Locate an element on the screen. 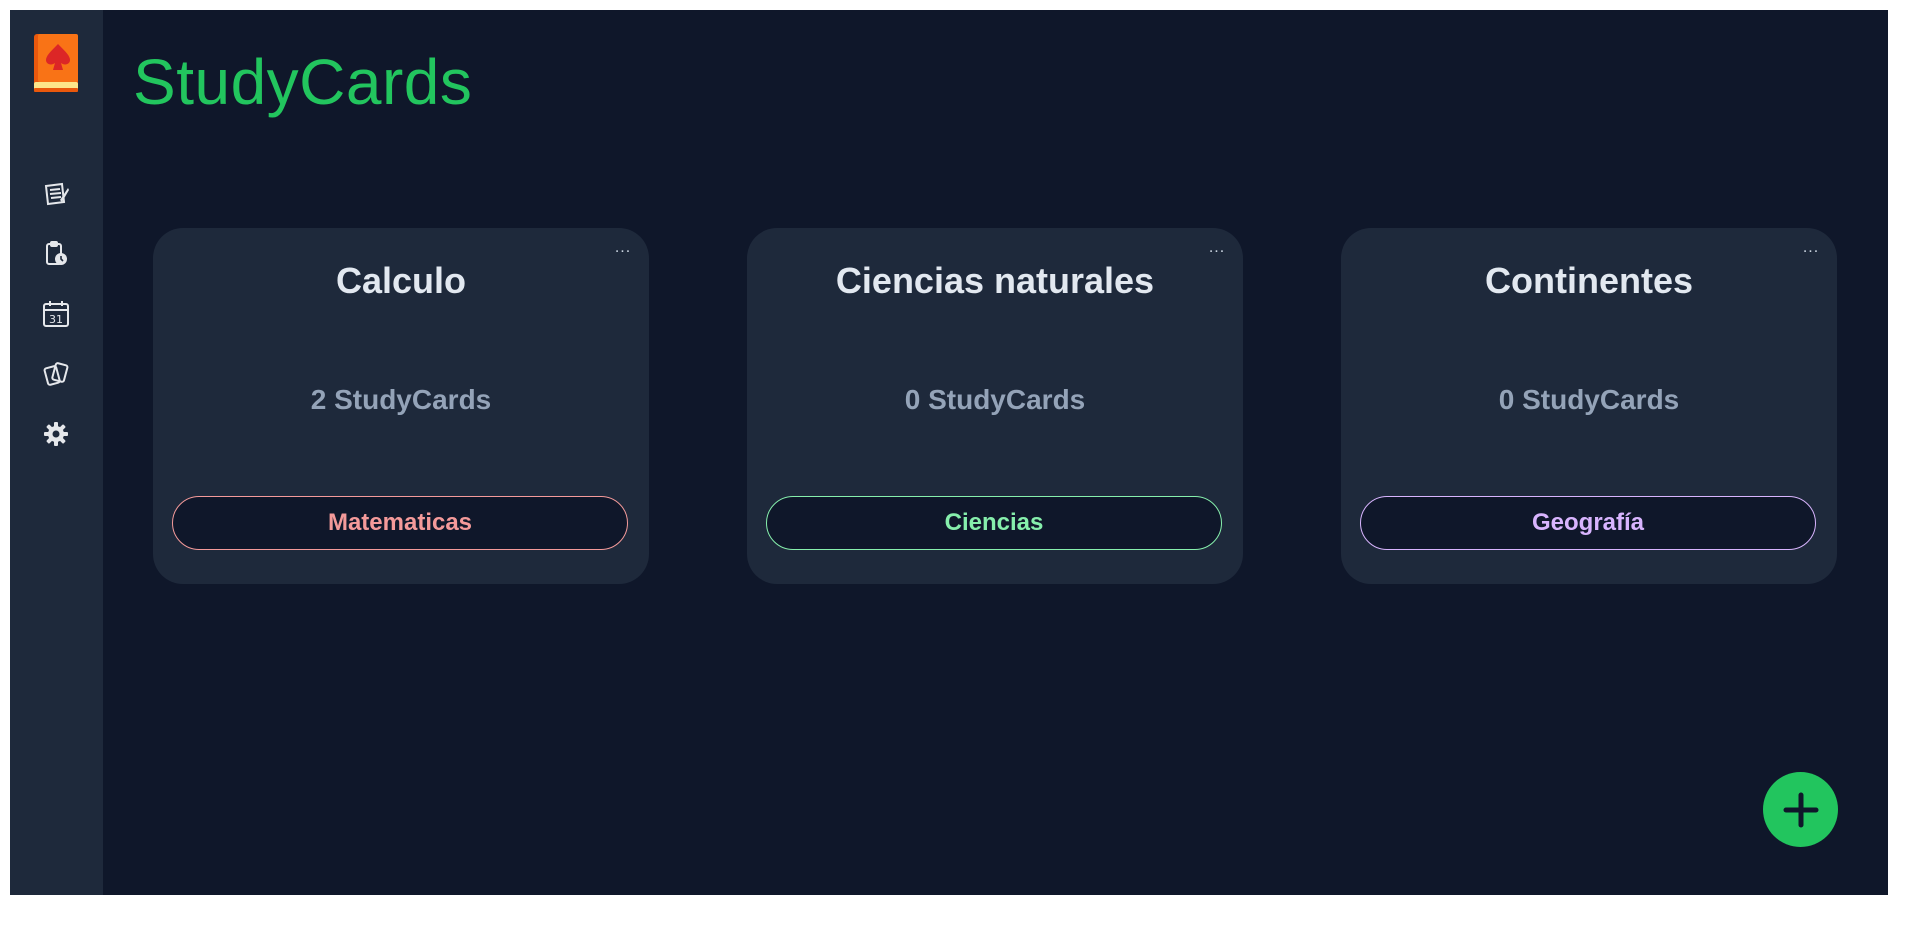  add-deck-button is located at coordinates (1800, 809).